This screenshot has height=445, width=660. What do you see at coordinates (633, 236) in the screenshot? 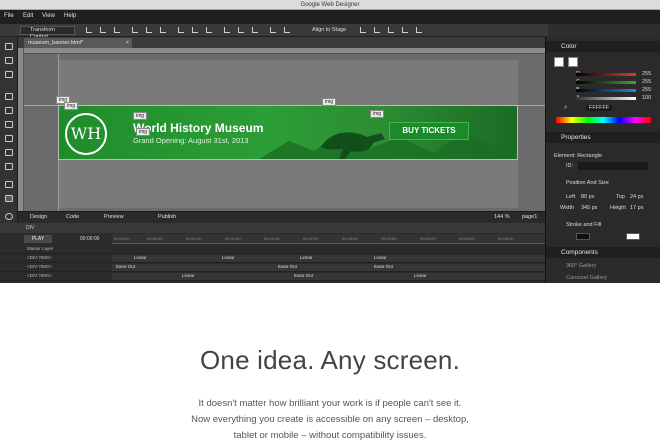
I see `fill-swatch` at bounding box center [633, 236].